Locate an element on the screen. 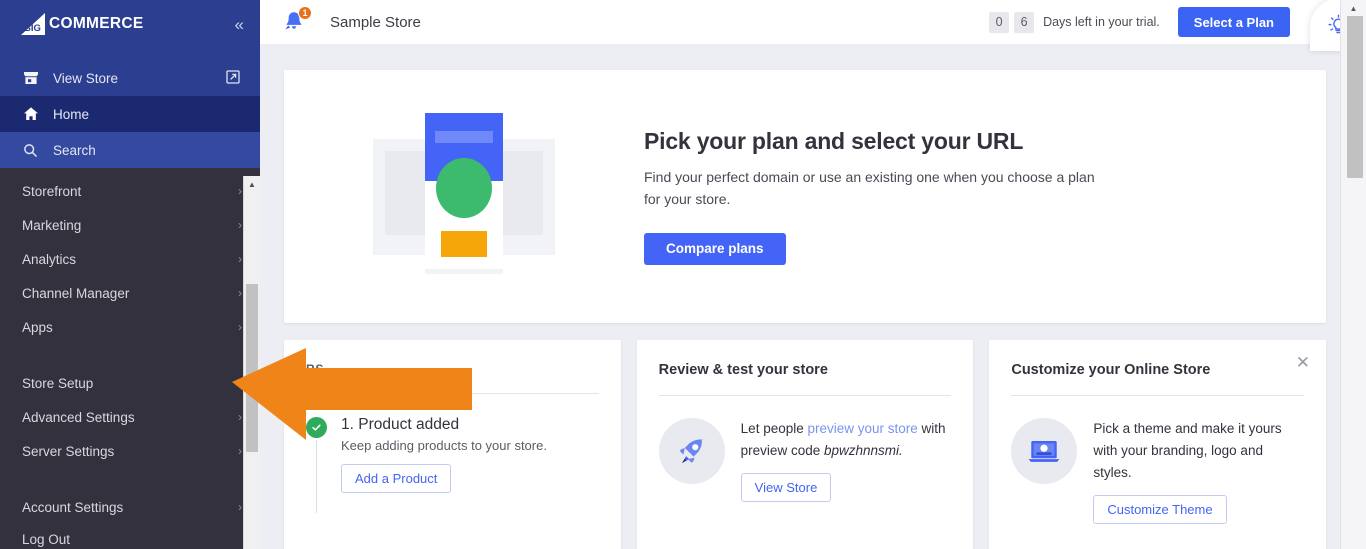 The image size is (1366, 549). sidebar-brand-header: BIG COMMERCE « is located at coordinates (130, 24).